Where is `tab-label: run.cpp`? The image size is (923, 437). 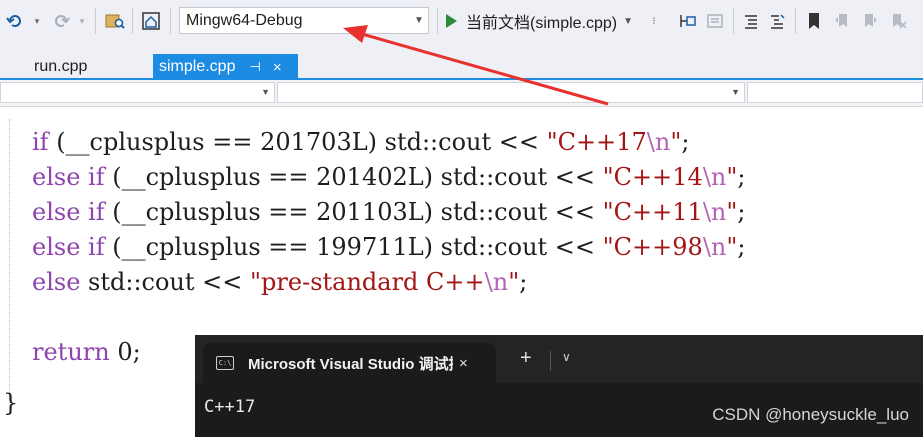
tab-label: run.cpp is located at coordinates (61, 66).